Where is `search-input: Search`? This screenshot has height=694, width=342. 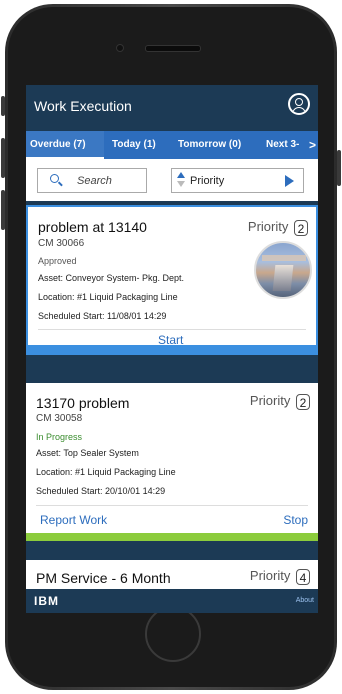 search-input: Search is located at coordinates (92, 180).